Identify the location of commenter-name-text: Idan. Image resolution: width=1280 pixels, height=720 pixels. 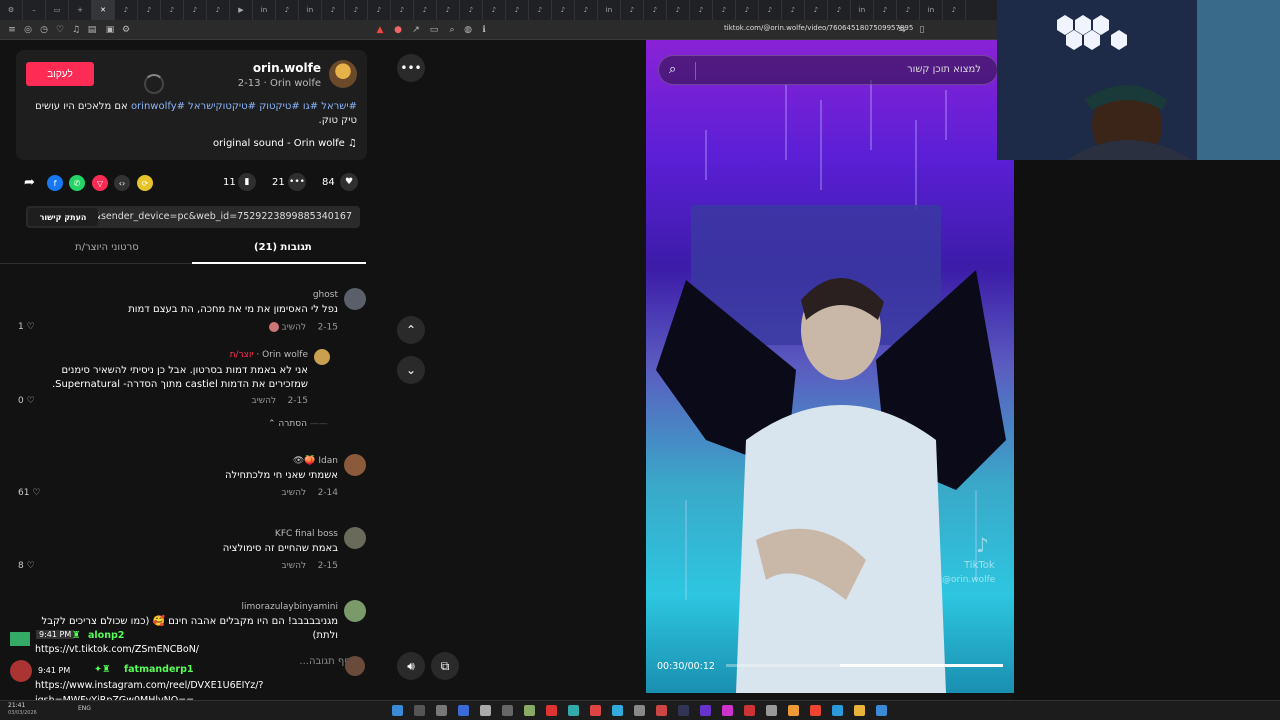
(328, 461).